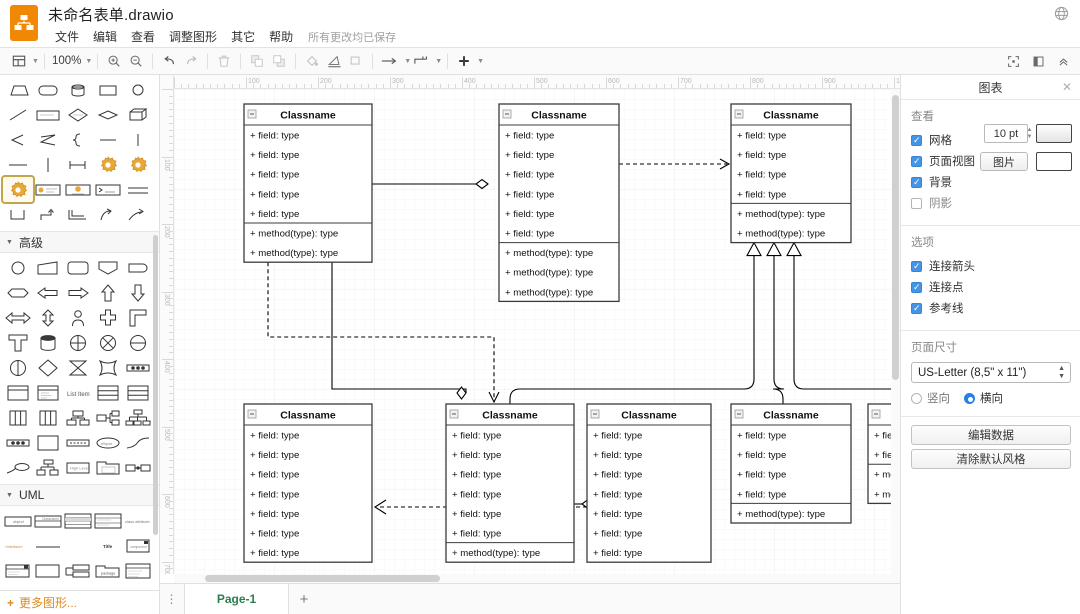 This screenshot has width=1080, height=614. Describe the element at coordinates (1038, 62) in the screenshot. I see `toggle-format-panel-icon` at that location.